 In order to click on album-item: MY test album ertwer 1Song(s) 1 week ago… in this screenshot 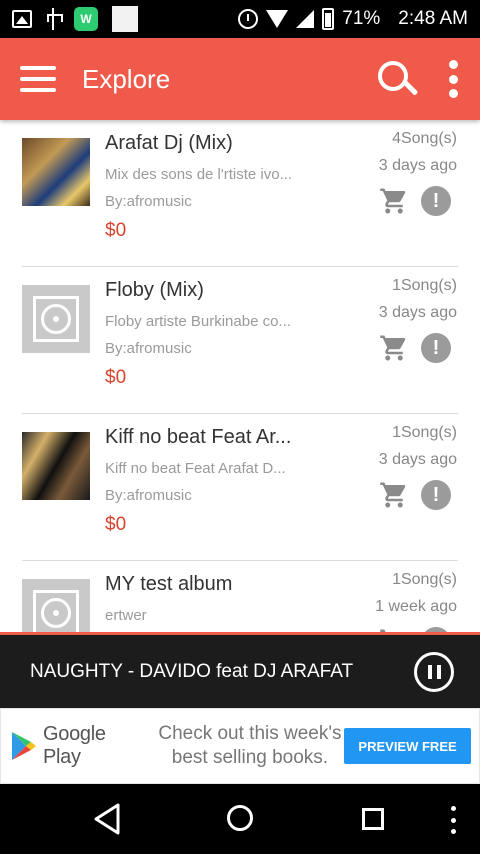, I will do `click(240, 596)`.